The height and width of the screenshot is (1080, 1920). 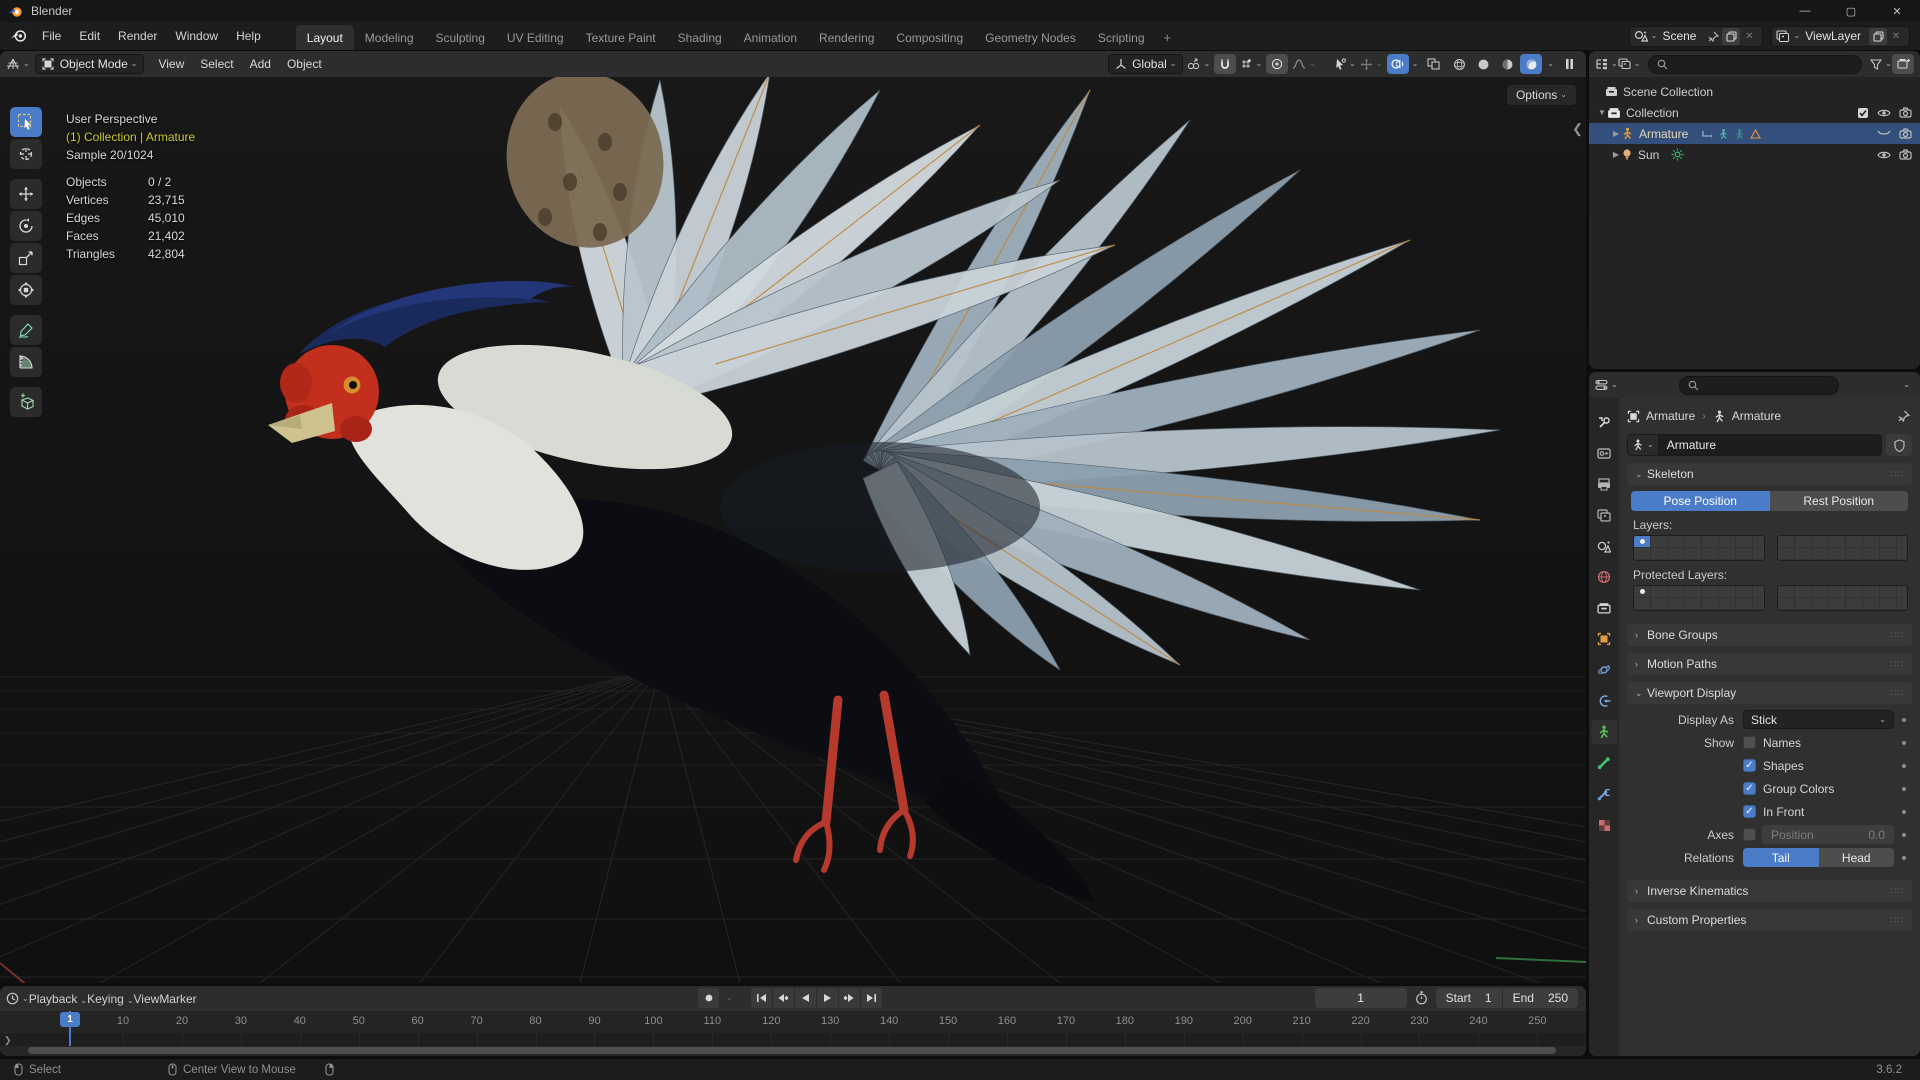 I want to click on channel-expand-arrow: ❯, so click(x=8, y=1040).